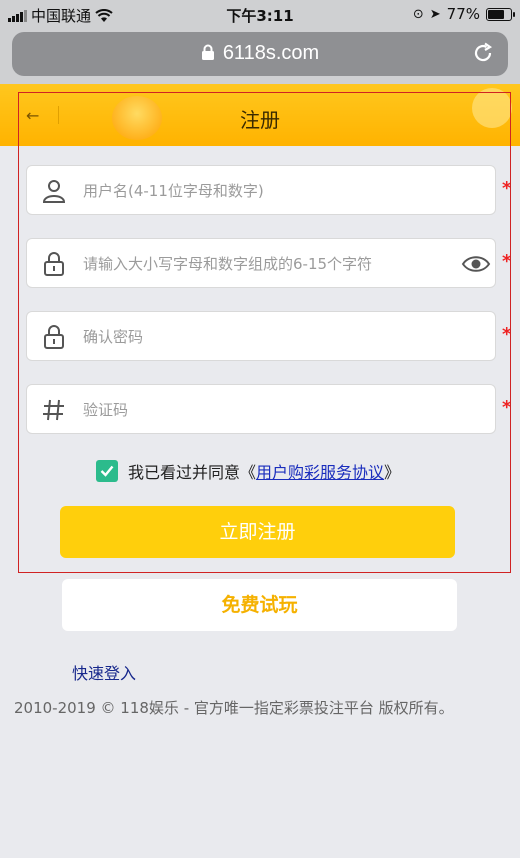  Describe the element at coordinates (418, 14) in the screenshot. I see `rotation-lock-icon: ⊙` at that location.